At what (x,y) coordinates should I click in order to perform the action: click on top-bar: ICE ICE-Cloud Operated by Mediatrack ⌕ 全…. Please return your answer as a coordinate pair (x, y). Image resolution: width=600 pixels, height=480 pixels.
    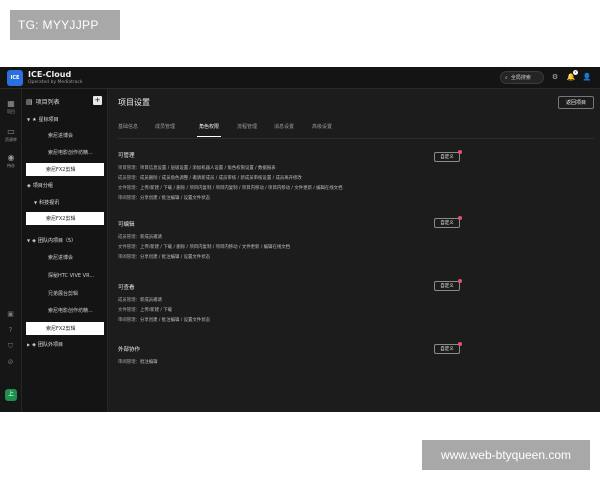
    Looking at the image, I should click on (300, 78).